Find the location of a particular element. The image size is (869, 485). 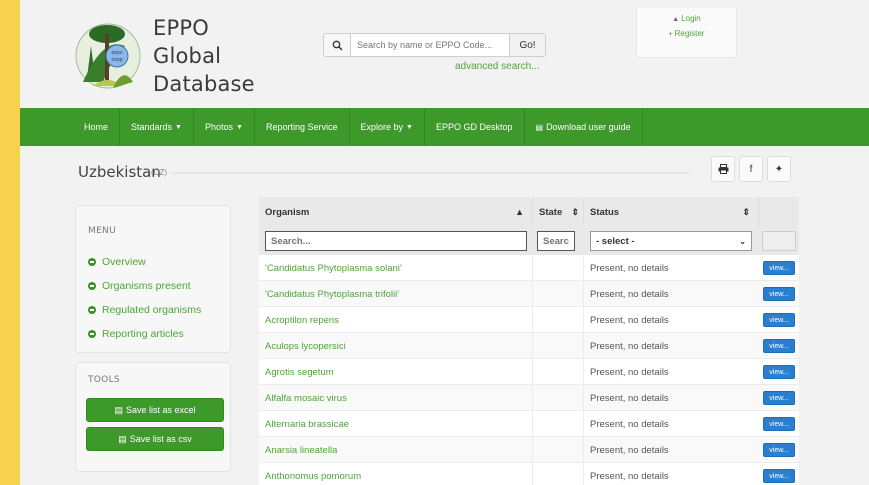

organism-link: Agrotis segetum is located at coordinates (396, 372).